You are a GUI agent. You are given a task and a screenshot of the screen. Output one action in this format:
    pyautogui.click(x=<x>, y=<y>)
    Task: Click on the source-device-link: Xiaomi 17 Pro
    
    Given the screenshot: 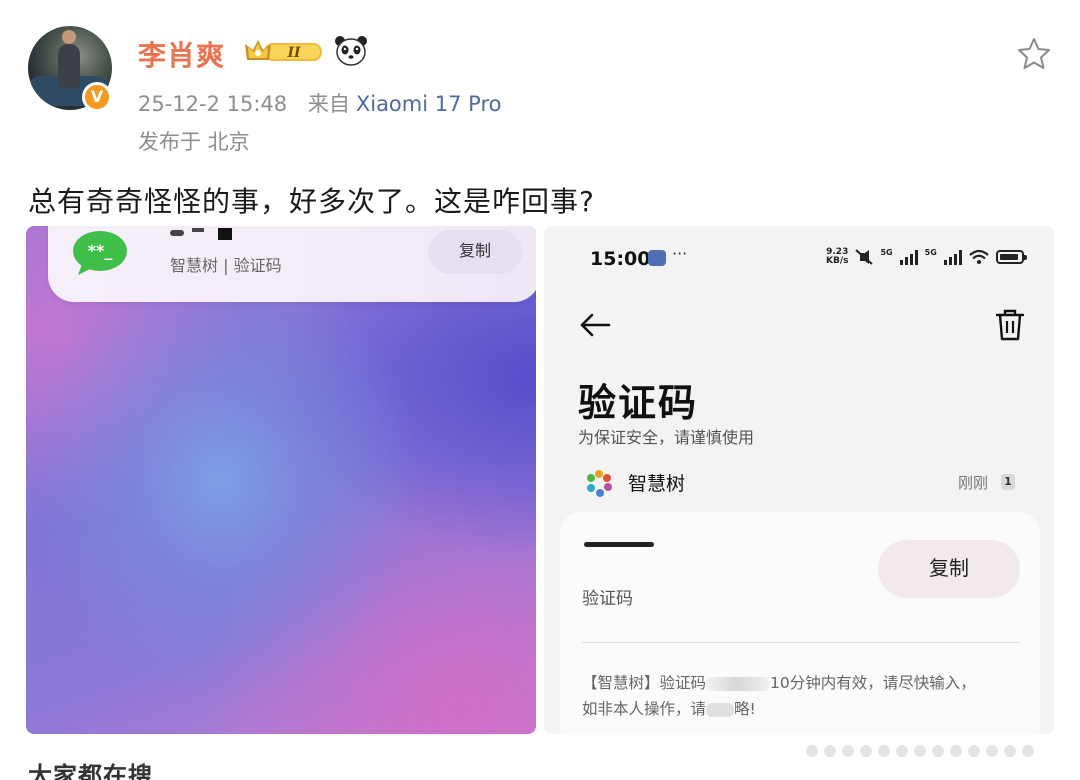 What is the action you would take?
    pyautogui.click(x=429, y=104)
    